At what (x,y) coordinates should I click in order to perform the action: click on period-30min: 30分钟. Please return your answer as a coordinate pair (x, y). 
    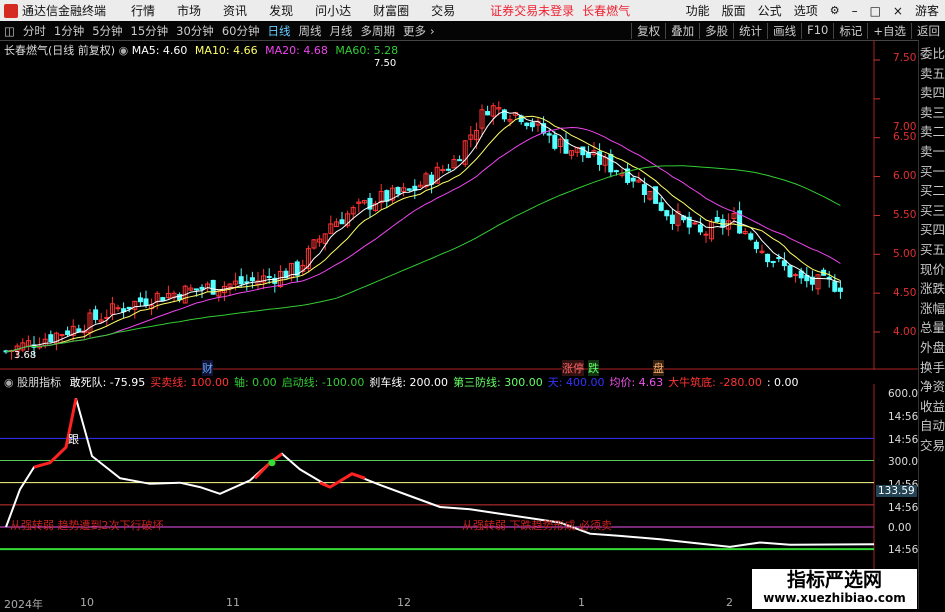
    Looking at the image, I should click on (195, 31).